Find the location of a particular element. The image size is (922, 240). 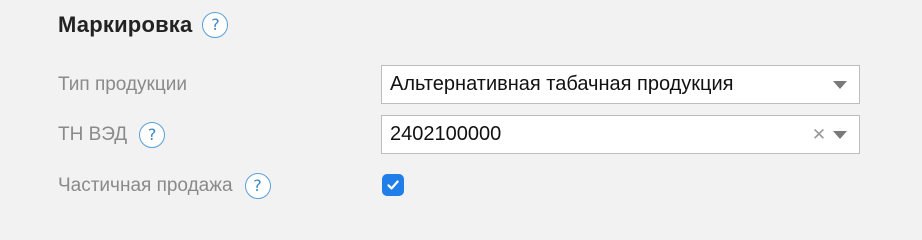

product-type-row: Тип продукции is located at coordinates (122, 85).